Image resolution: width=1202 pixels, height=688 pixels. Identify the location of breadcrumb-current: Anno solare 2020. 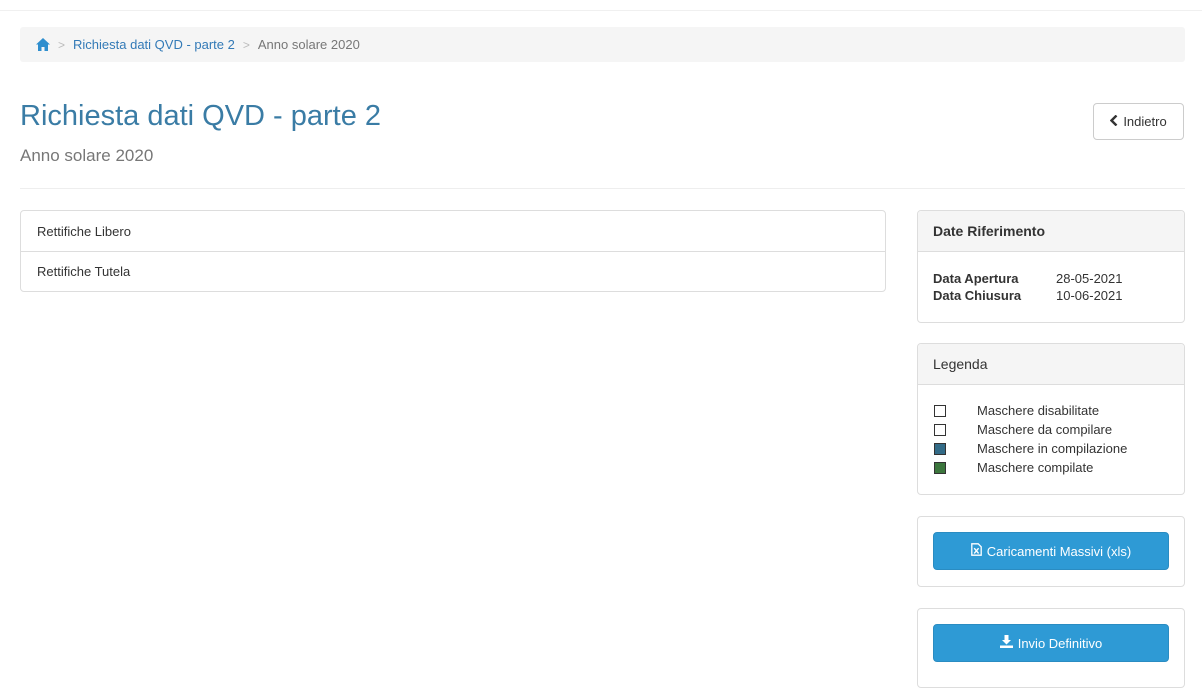
(308, 44).